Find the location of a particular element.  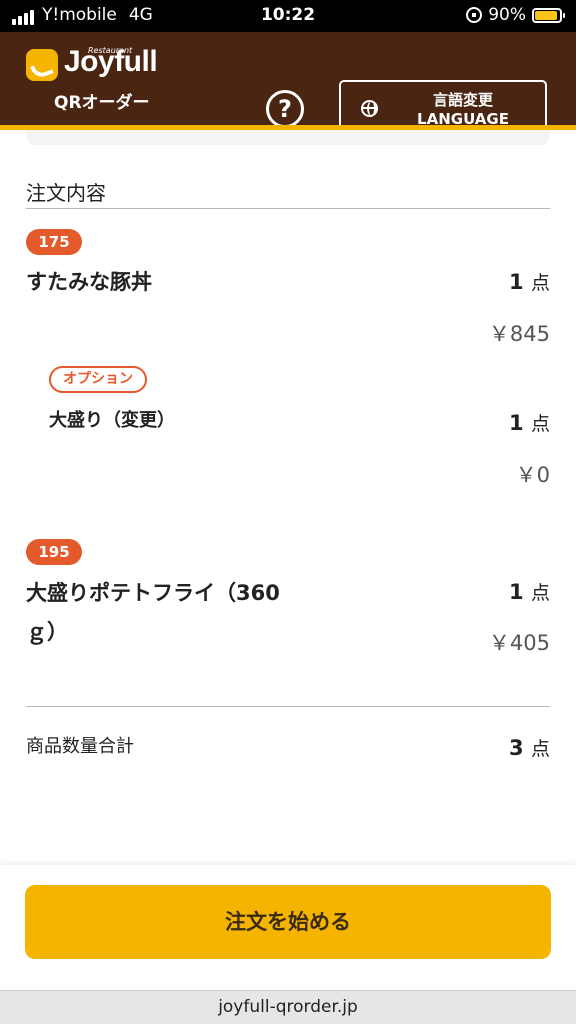

total-quantity-label: 商品数量合計 is located at coordinates (80, 746).